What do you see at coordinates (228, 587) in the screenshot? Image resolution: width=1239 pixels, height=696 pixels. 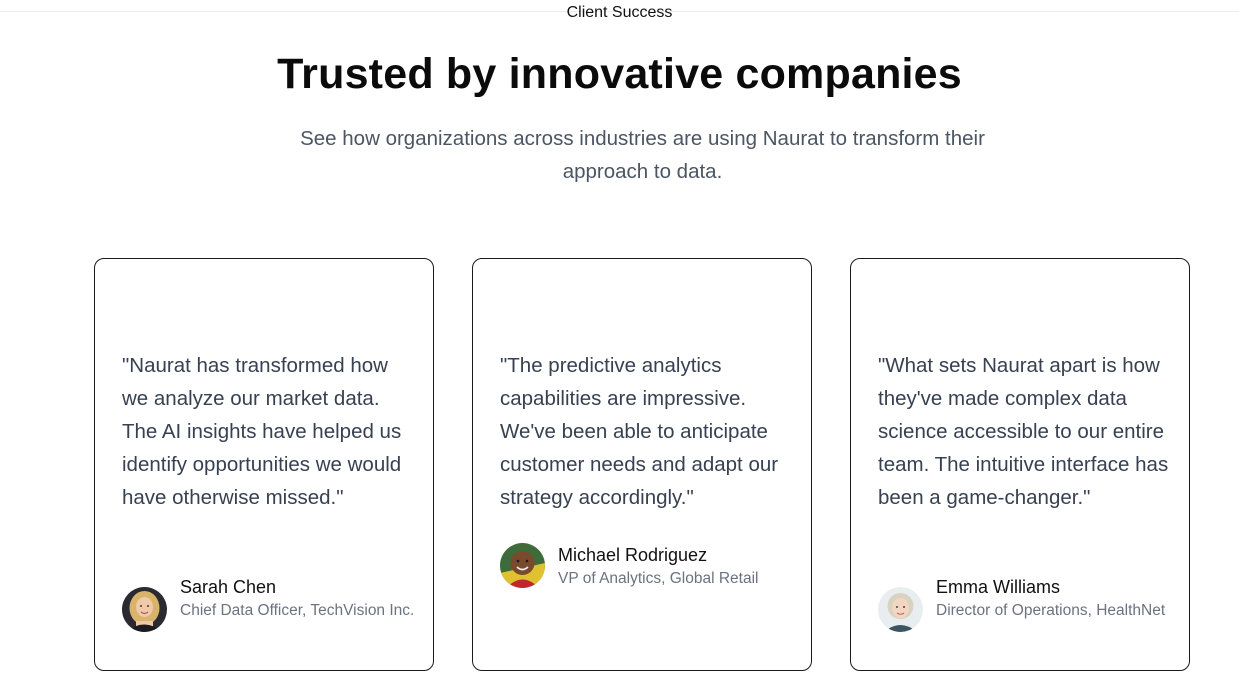 I see `author-name: Sarah Chen` at bounding box center [228, 587].